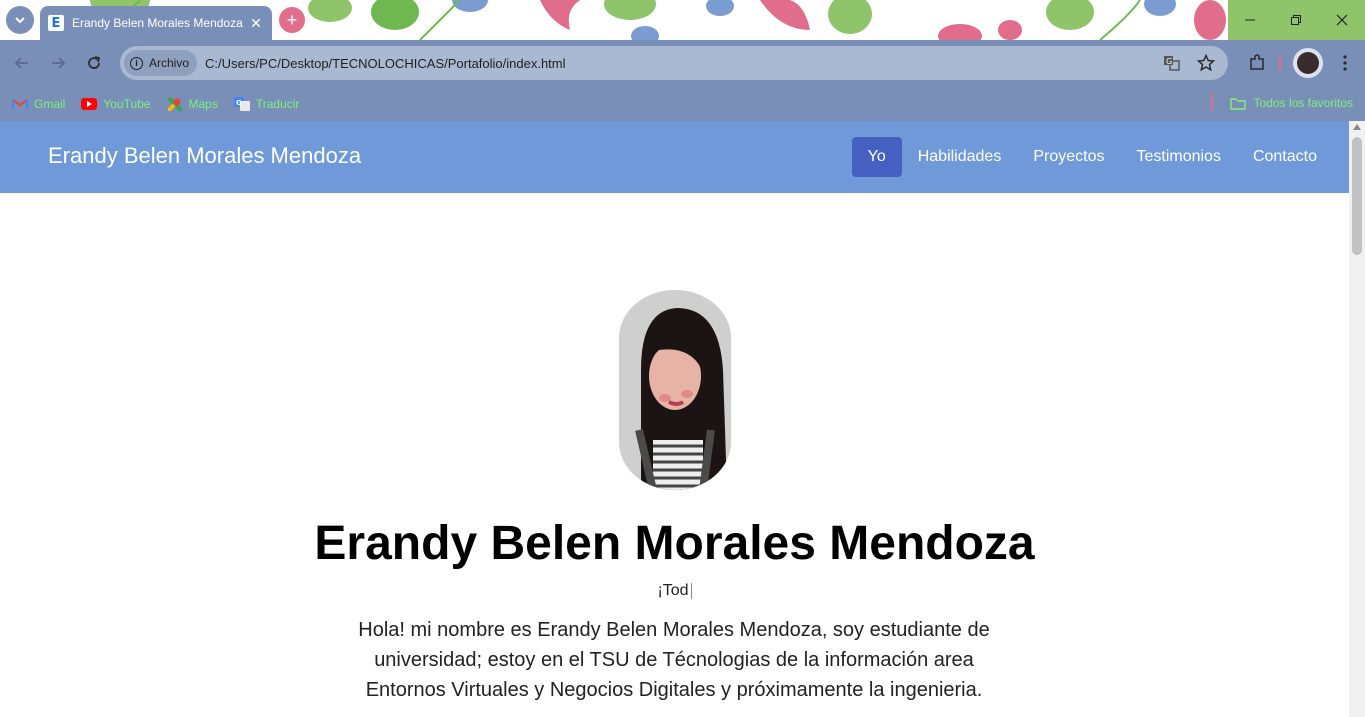 The width and height of the screenshot is (1365, 717). I want to click on bookmark-star-button, so click(1206, 63).